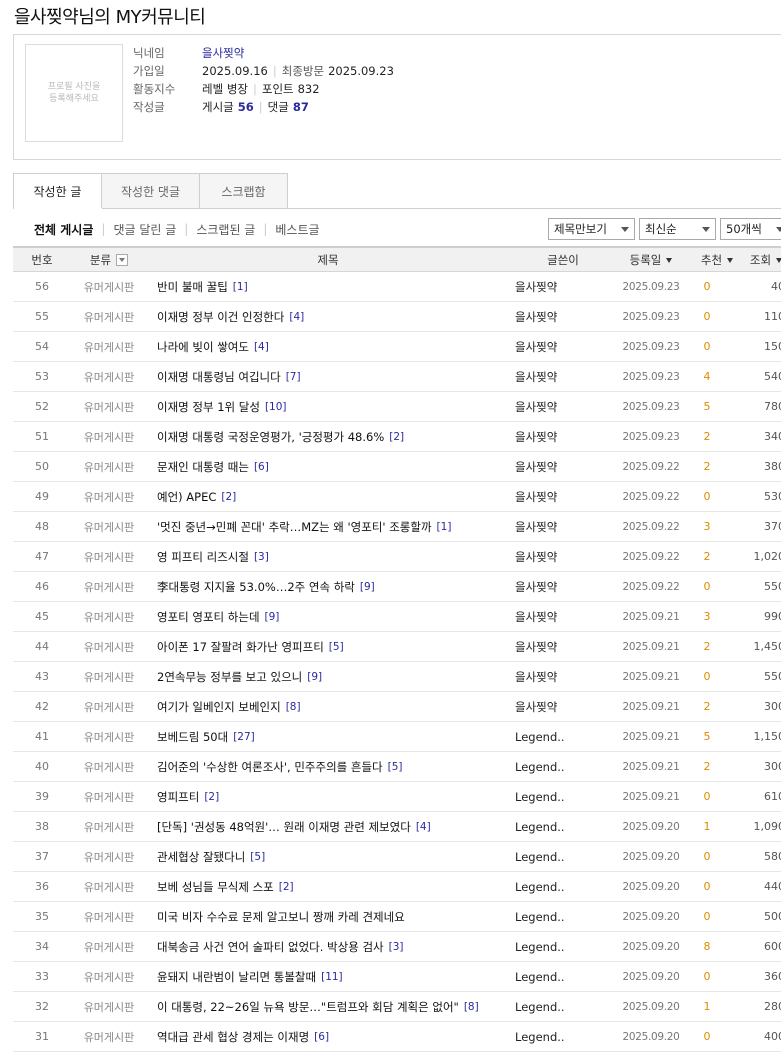 The width and height of the screenshot is (781, 1056). I want to click on header-recommend: 추천, so click(717, 260).